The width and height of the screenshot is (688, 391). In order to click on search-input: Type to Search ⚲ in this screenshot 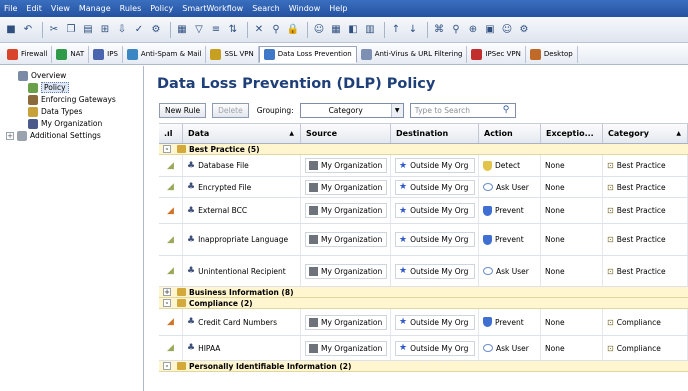, I will do `click(462, 110)`.